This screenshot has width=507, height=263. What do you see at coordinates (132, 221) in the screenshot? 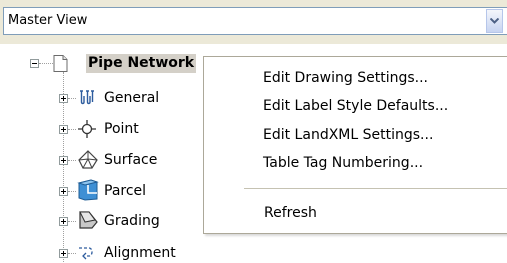
I see `tree-node-label: Grading` at bounding box center [132, 221].